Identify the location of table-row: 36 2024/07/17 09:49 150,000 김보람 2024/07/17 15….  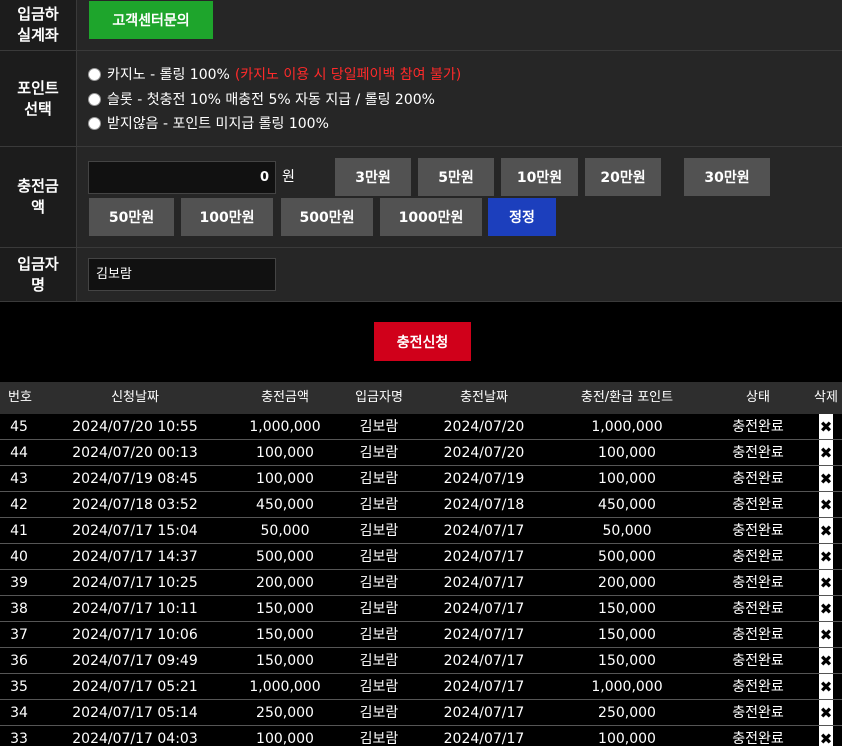
(421, 661).